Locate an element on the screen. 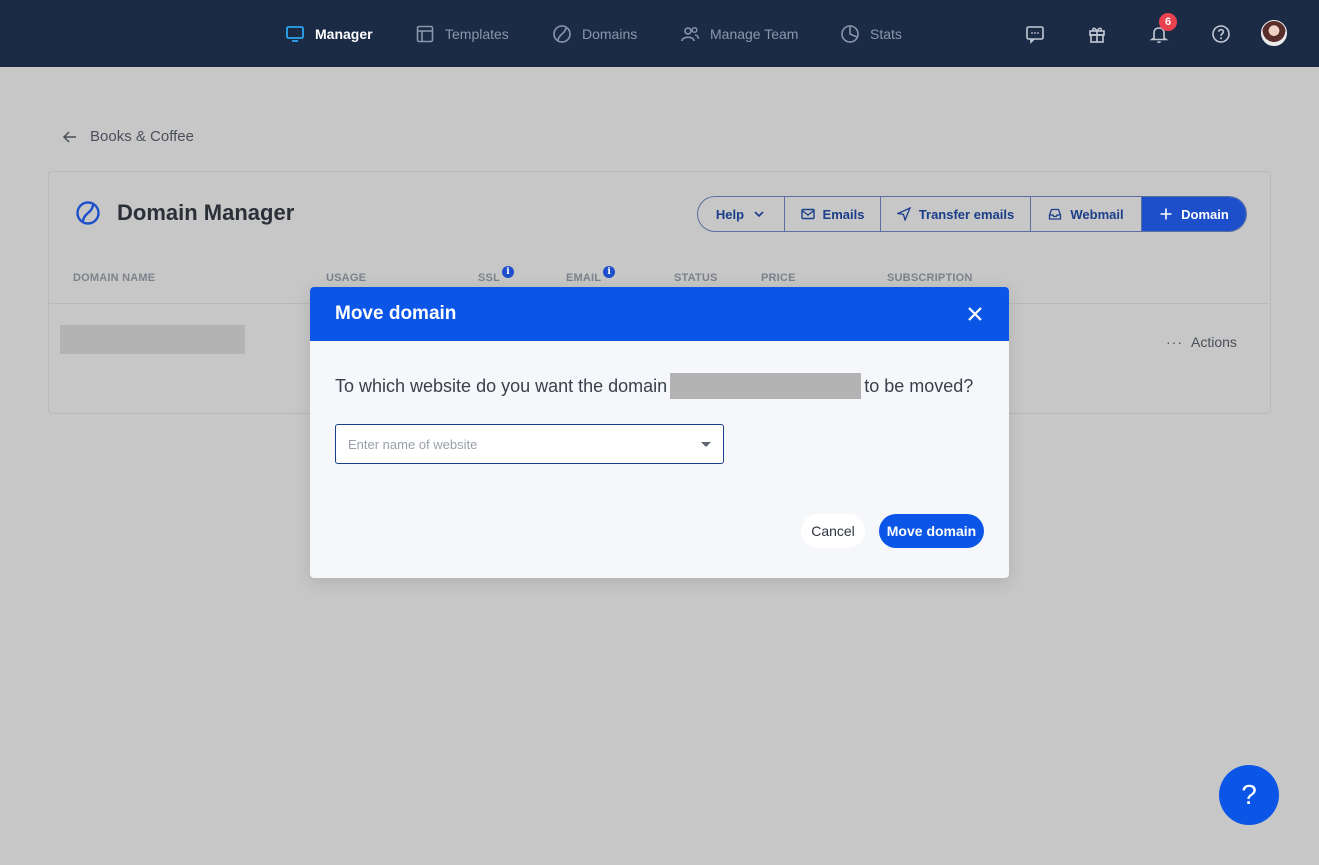 The width and height of the screenshot is (1319, 865). breadcrumb-back-link: Books & Coffee is located at coordinates (128, 136).